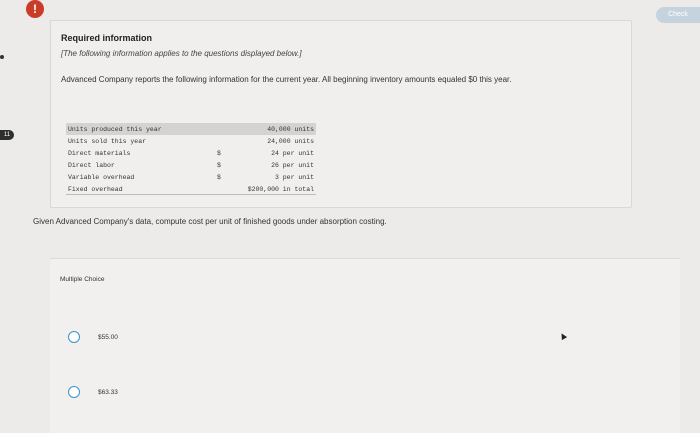  I want to click on row-amount: 3 per unit, so click(294, 177).